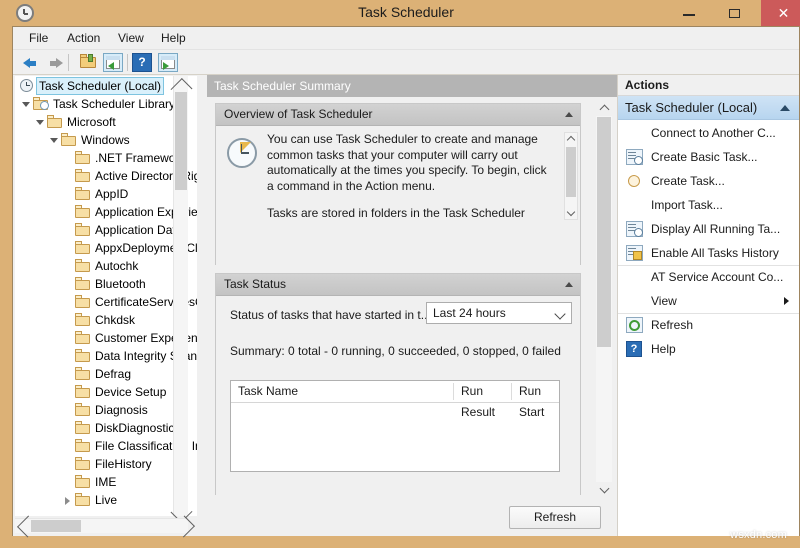  Describe the element at coordinates (734, 13) in the screenshot. I see `maximize-button` at that location.